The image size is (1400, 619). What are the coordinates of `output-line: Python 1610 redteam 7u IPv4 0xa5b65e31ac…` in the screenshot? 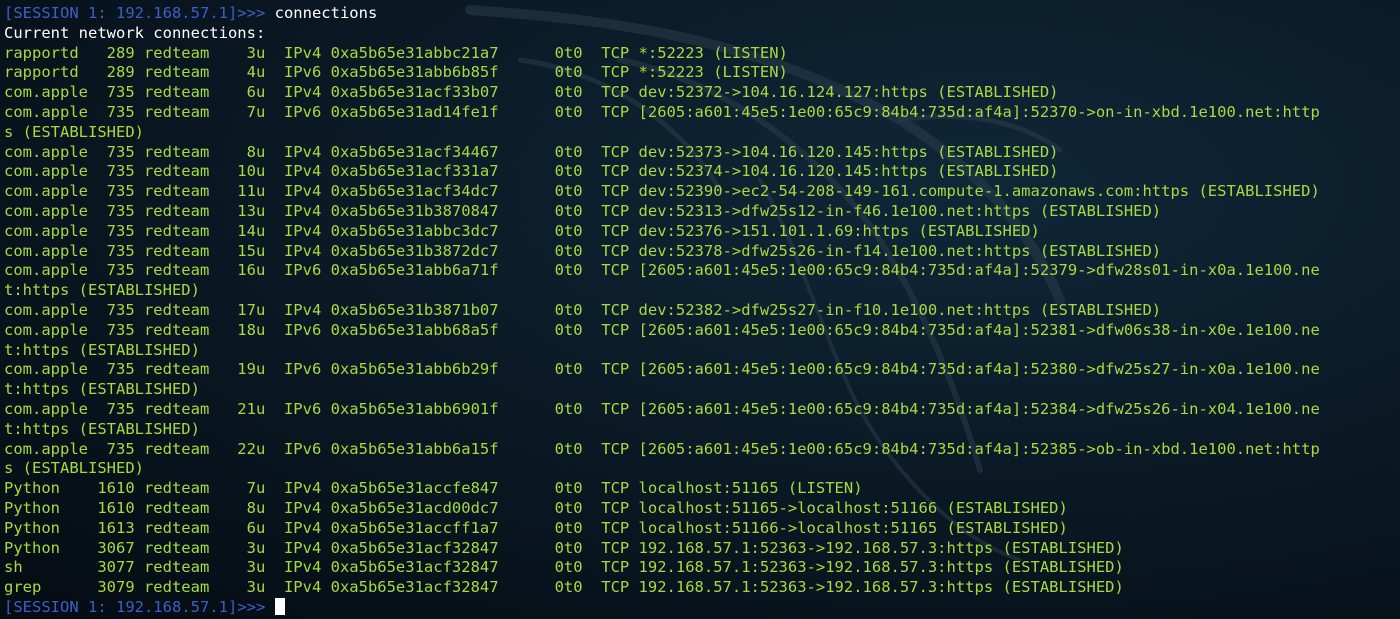 It's located at (433, 488).